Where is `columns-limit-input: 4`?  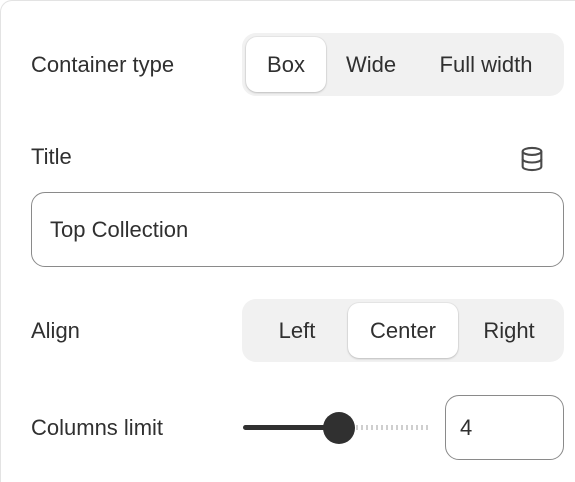
columns-limit-input: 4 is located at coordinates (504, 427).